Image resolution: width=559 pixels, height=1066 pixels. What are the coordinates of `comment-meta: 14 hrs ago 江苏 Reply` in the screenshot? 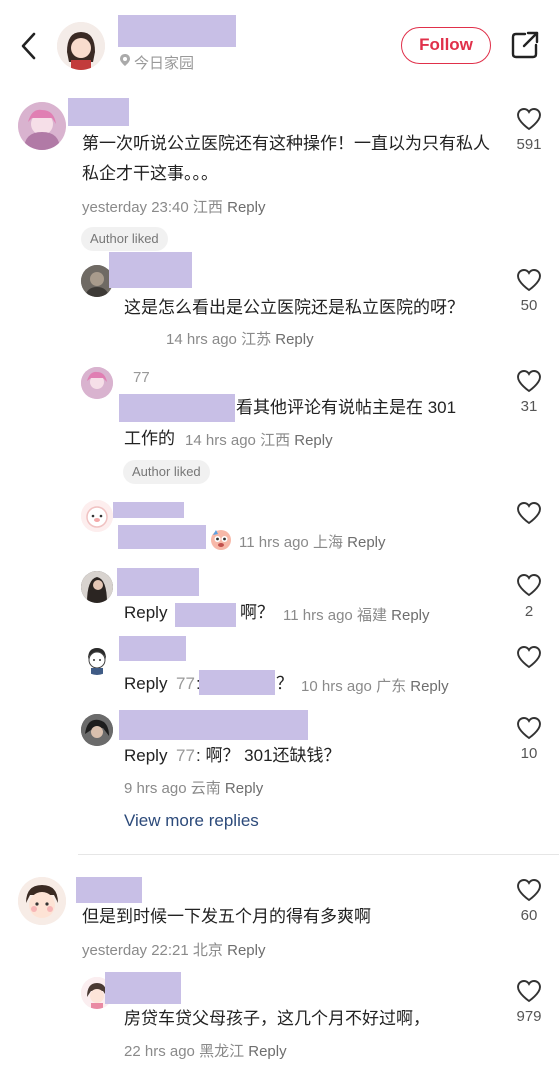 It's located at (240, 339).